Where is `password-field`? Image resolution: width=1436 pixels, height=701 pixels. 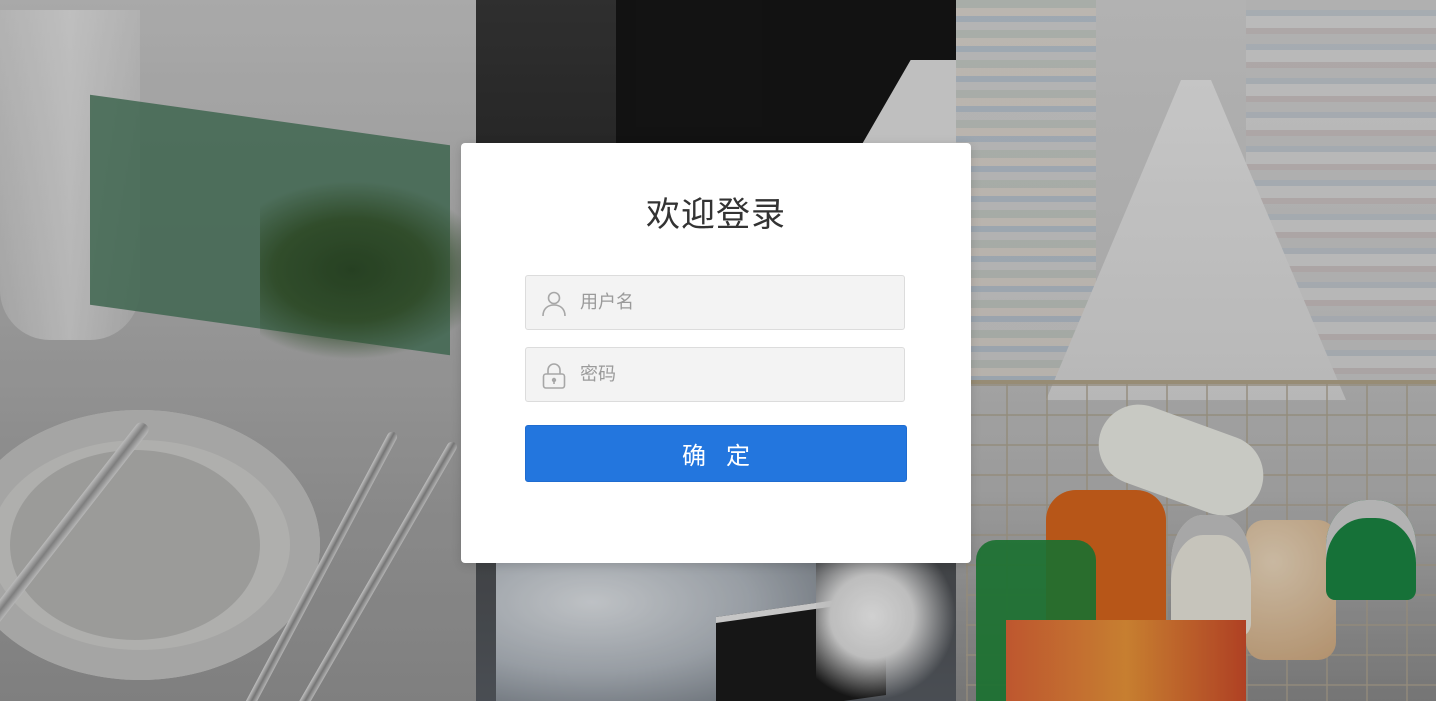
password-field is located at coordinates (715, 374).